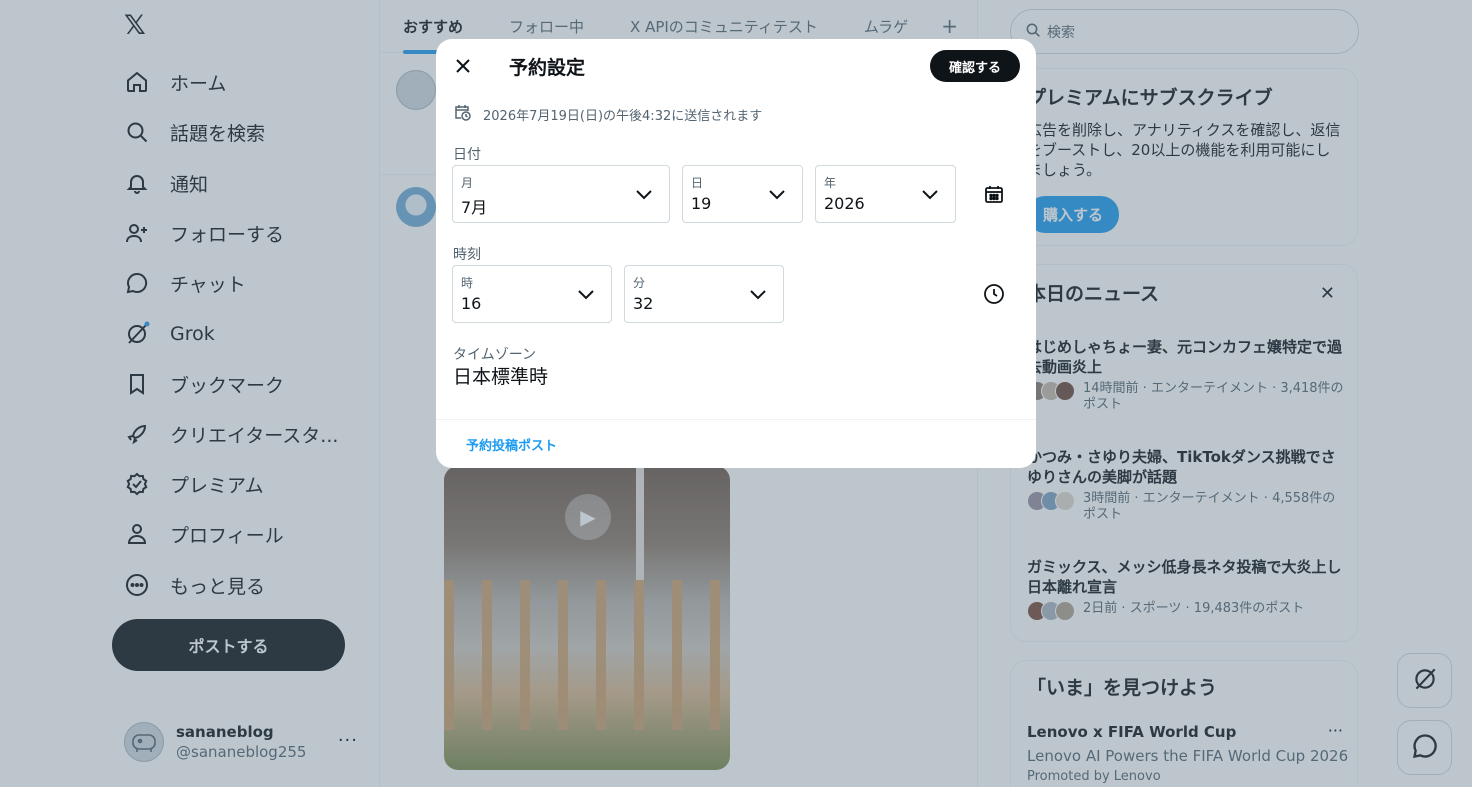 This screenshot has width=1472, height=787. Describe the element at coordinates (975, 66) in the screenshot. I see `confirm-button: 確認する` at that location.